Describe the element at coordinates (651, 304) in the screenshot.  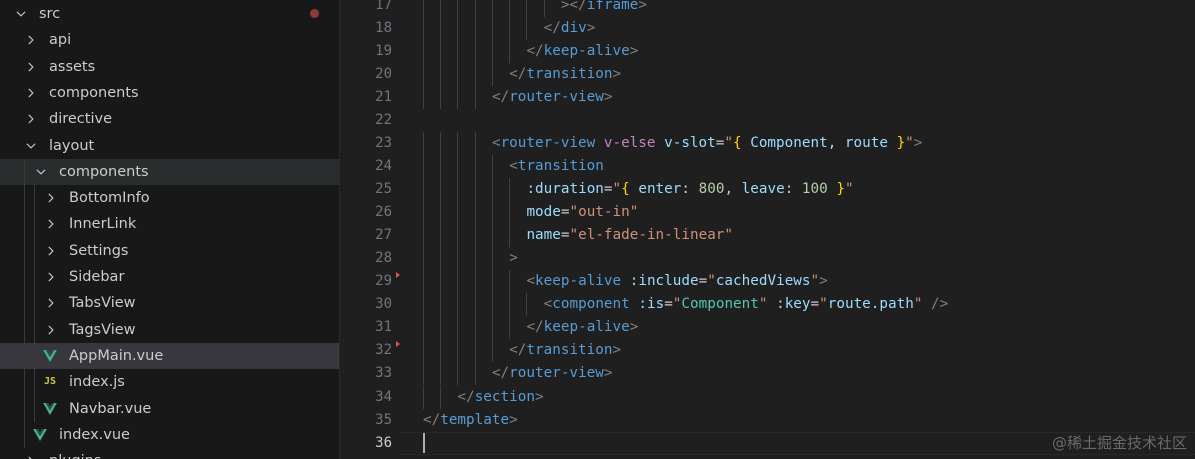
I see `code-token: :is` at that location.